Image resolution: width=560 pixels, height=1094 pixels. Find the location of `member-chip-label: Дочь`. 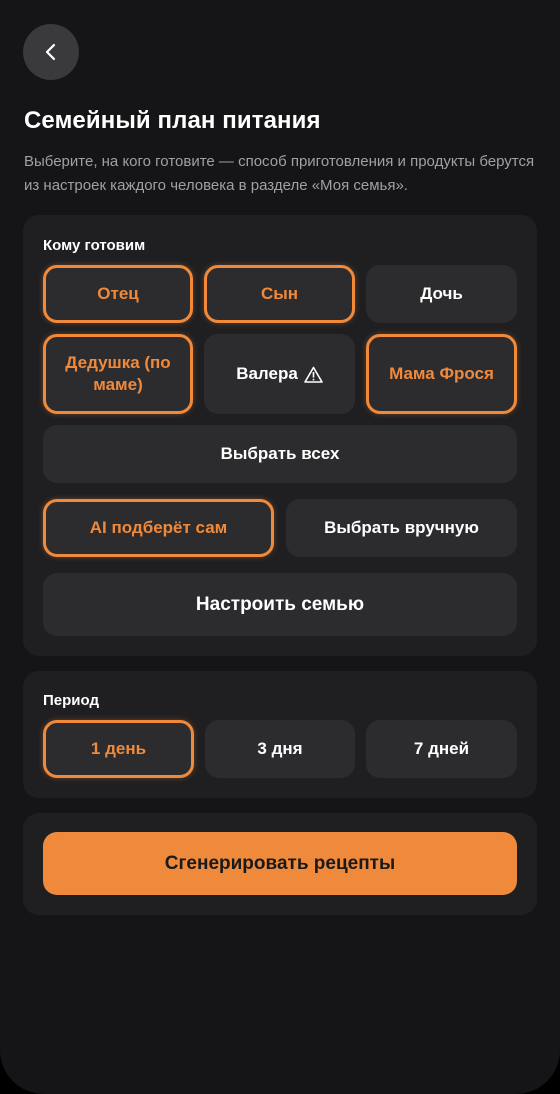

member-chip-label: Дочь is located at coordinates (441, 293).